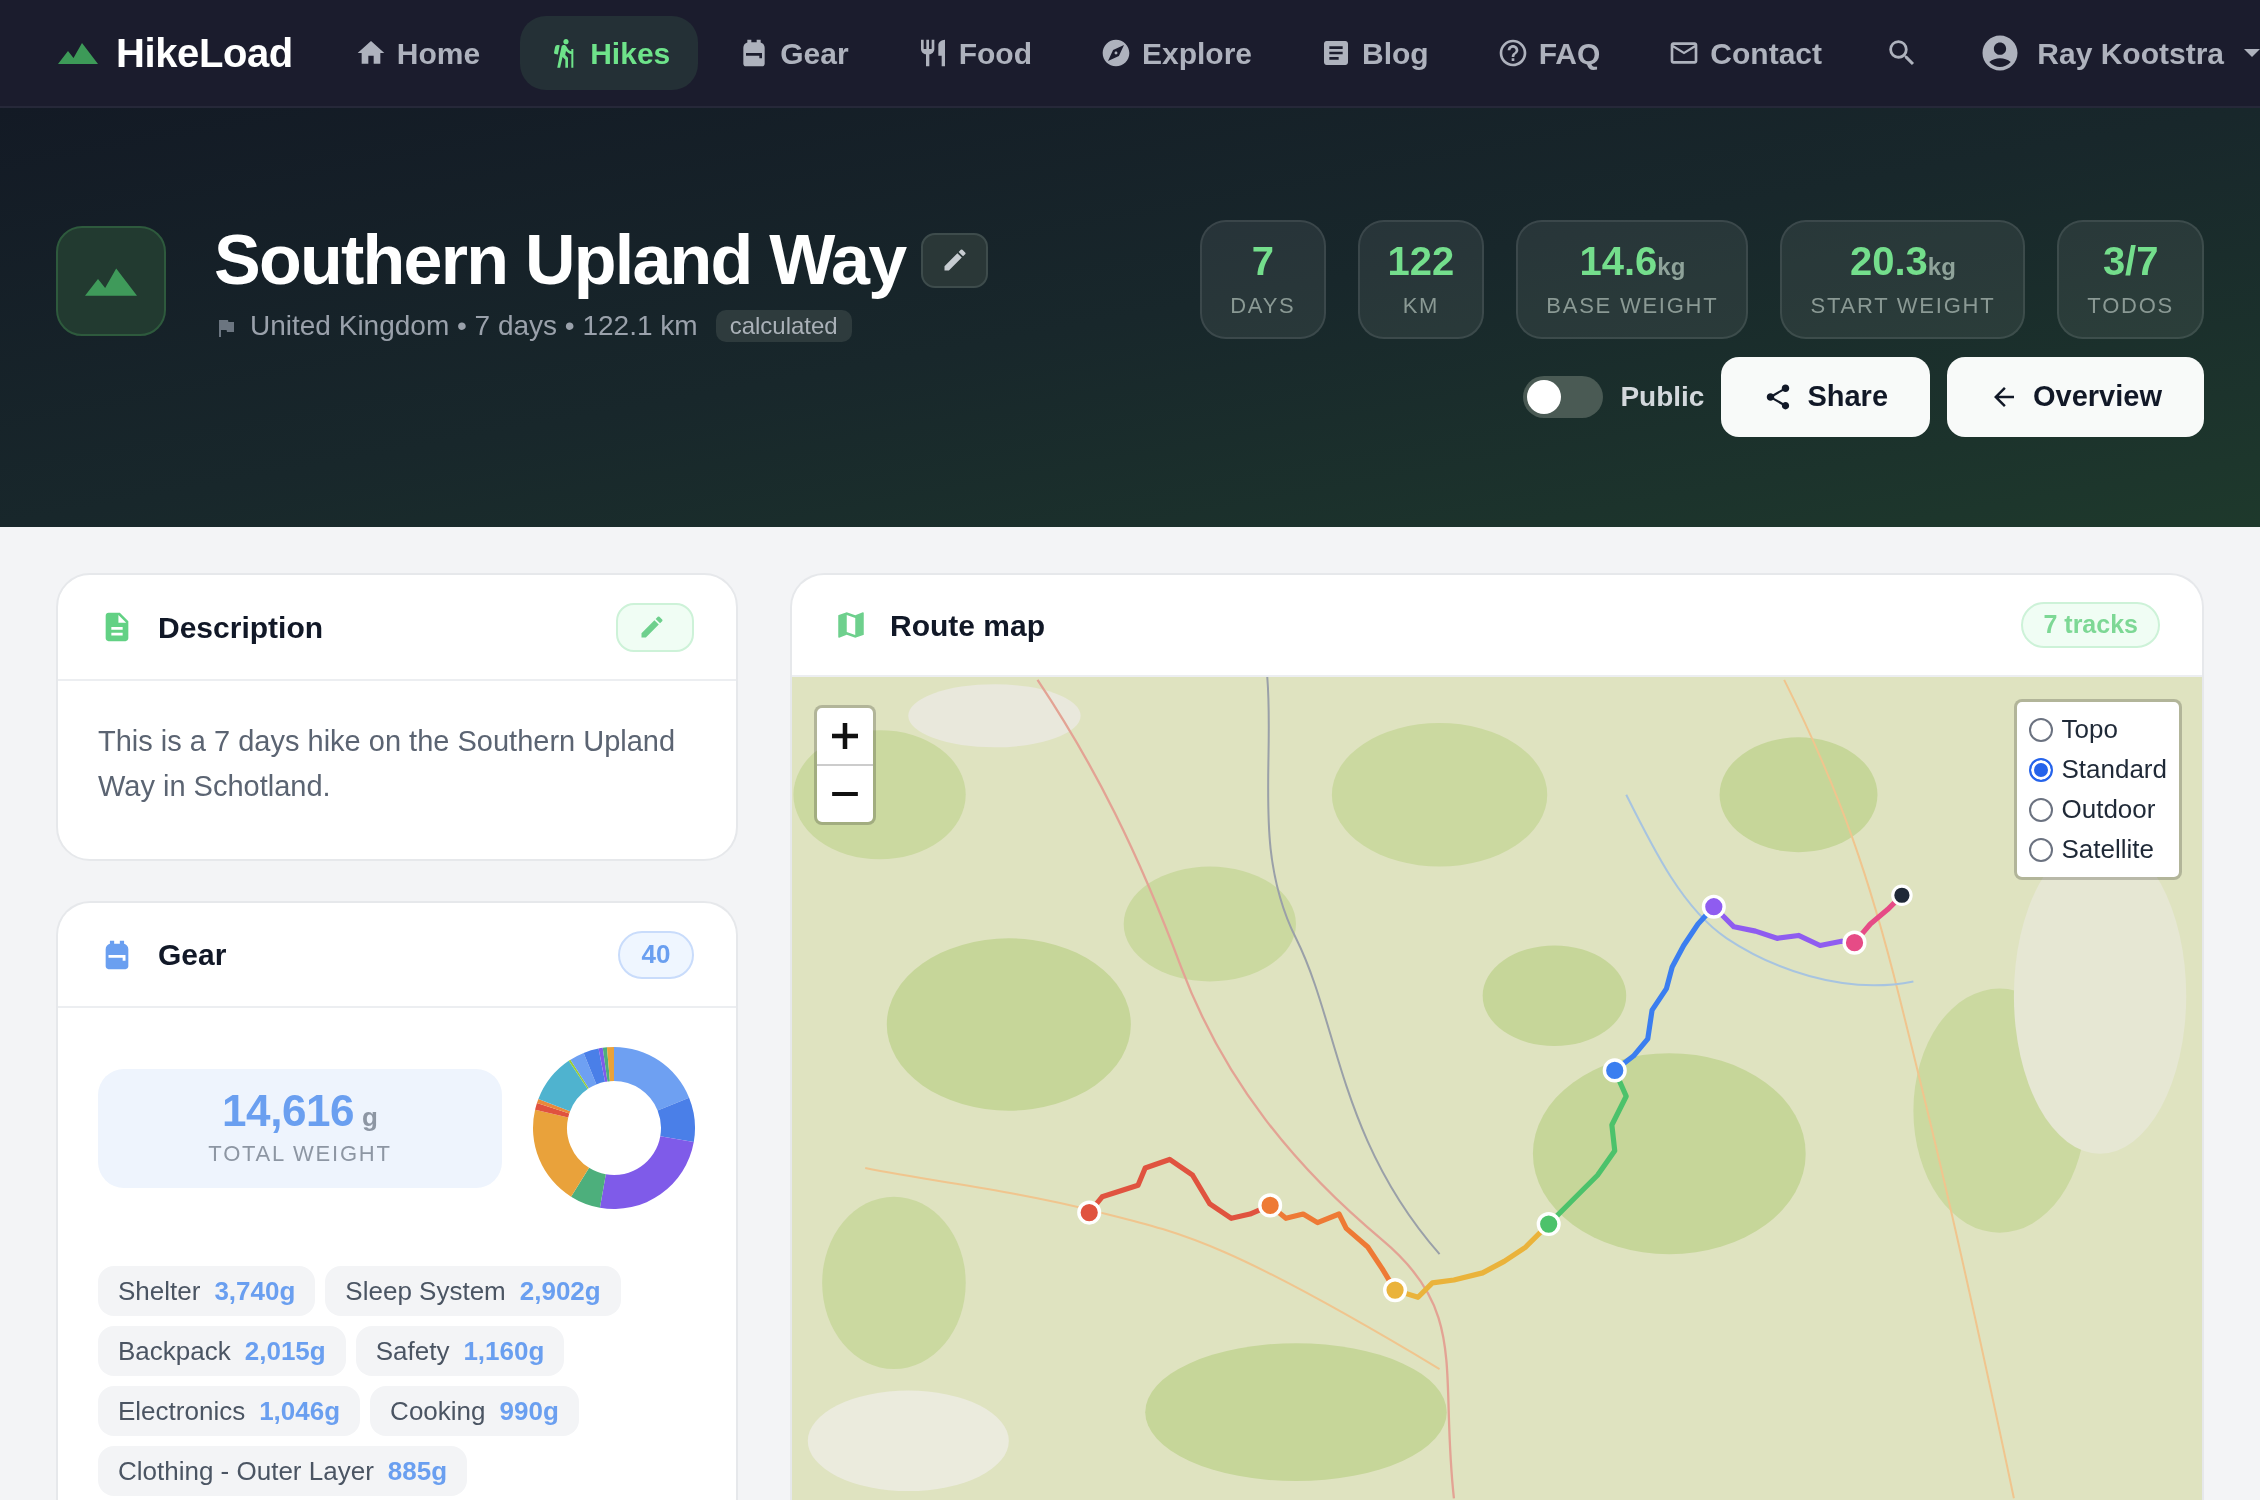 Image resolution: width=2260 pixels, height=1500 pixels. What do you see at coordinates (1745, 53) in the screenshot?
I see `nav-link: Contact` at bounding box center [1745, 53].